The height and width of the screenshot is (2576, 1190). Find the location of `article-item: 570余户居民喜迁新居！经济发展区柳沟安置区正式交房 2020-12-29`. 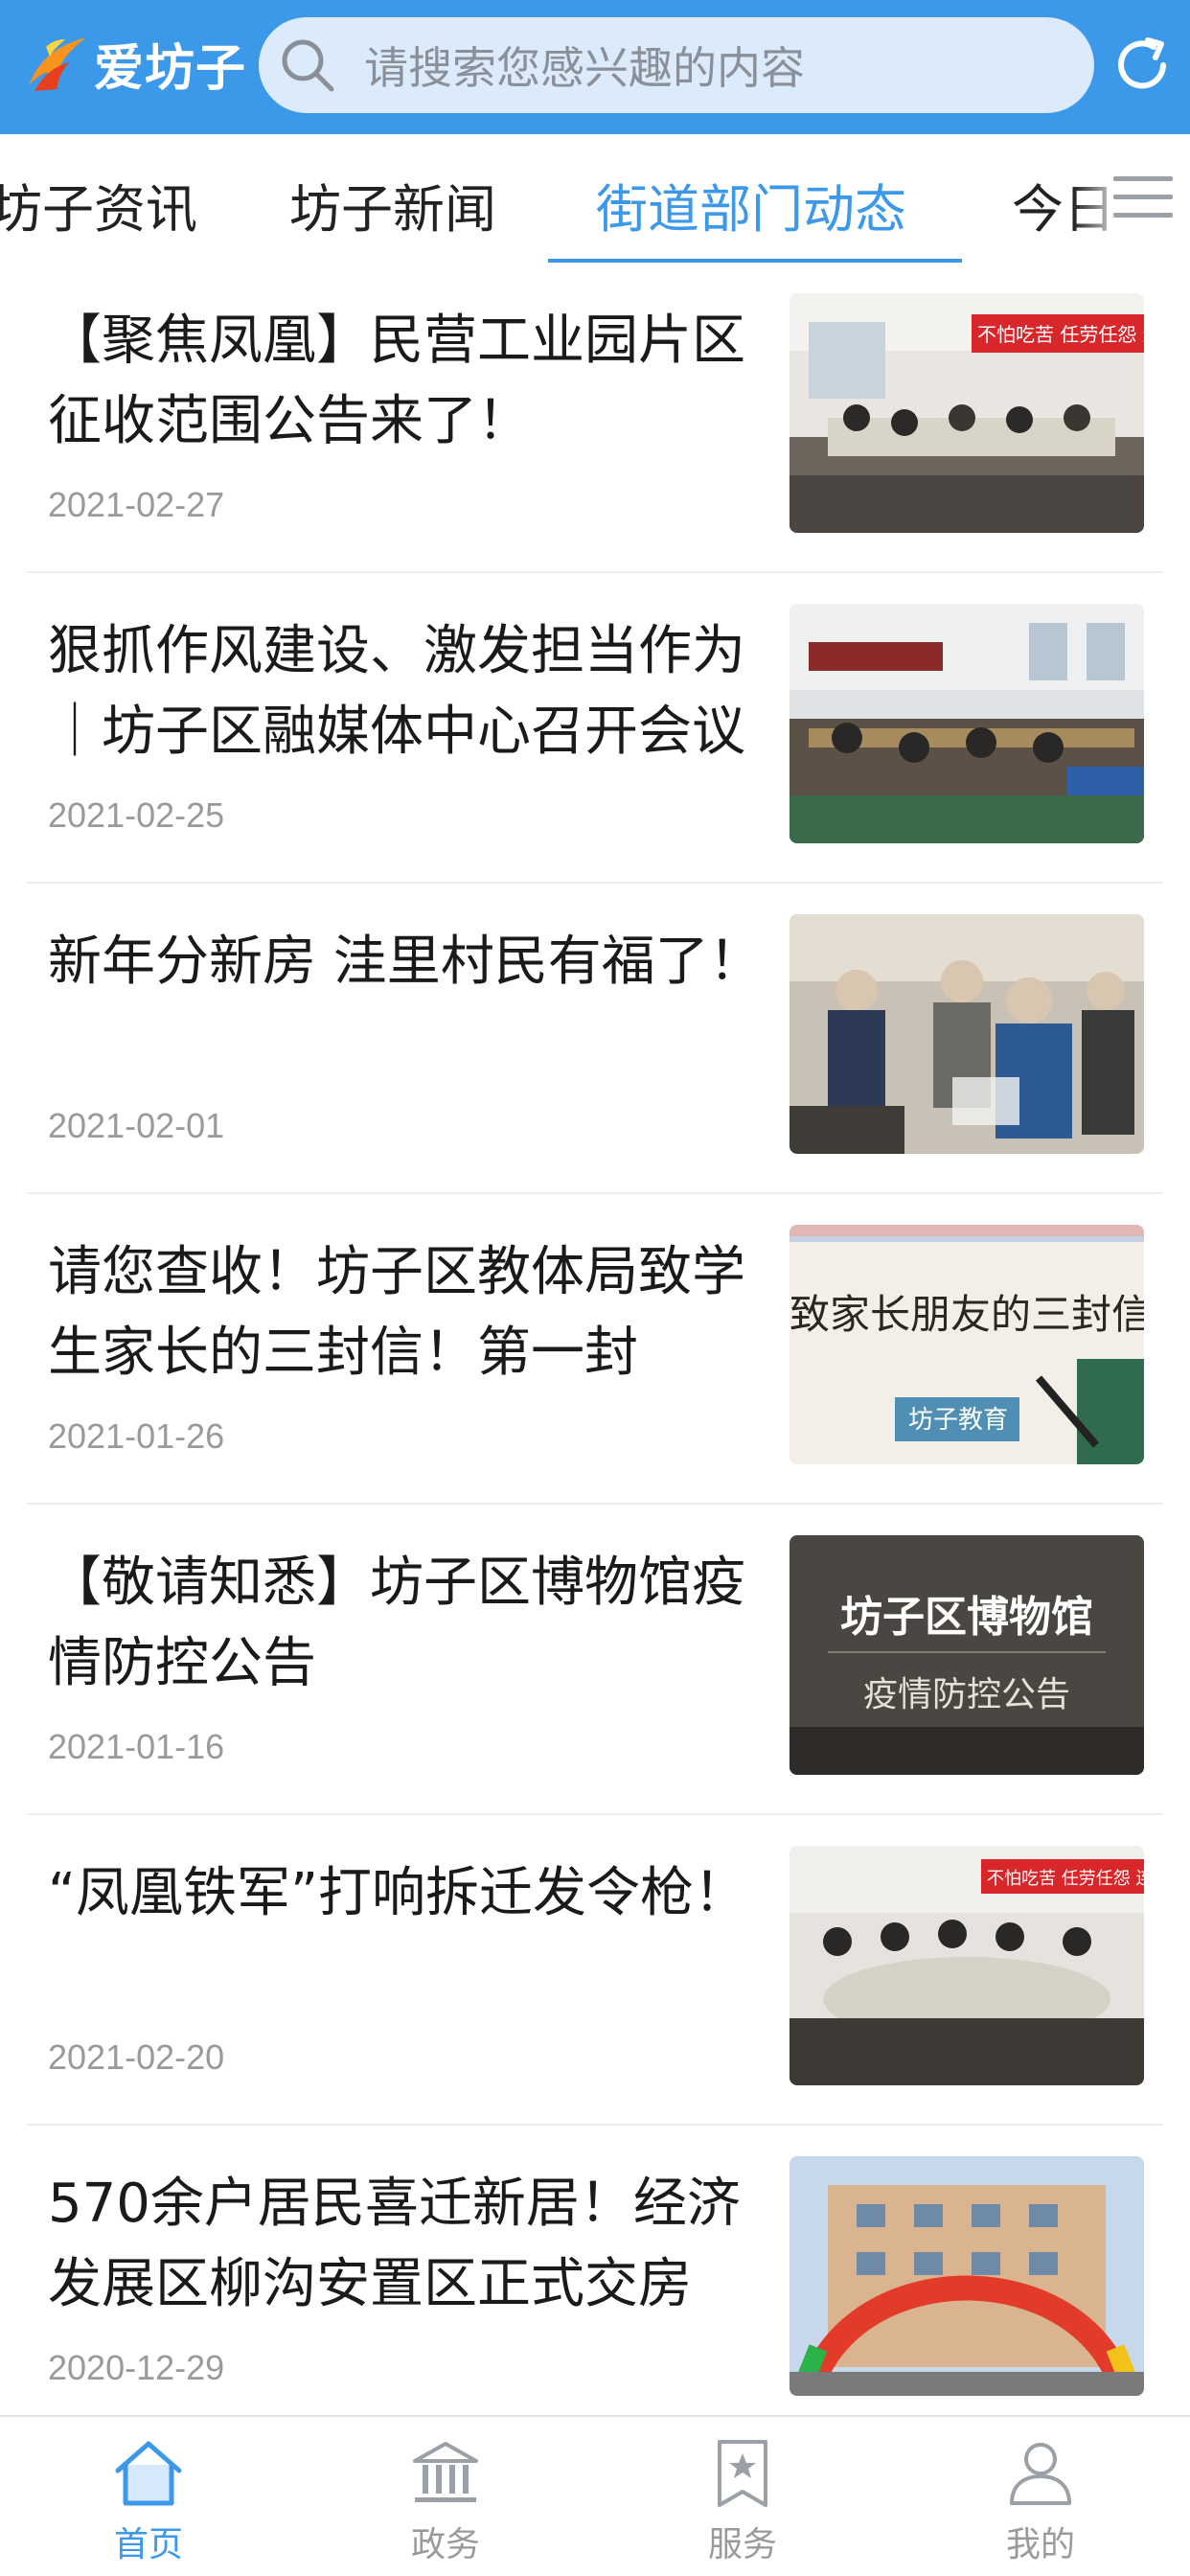

article-item: 570余户居民喜迁新居！经济发展区柳沟安置区正式交房 2020-12-29 is located at coordinates (595, 2281).